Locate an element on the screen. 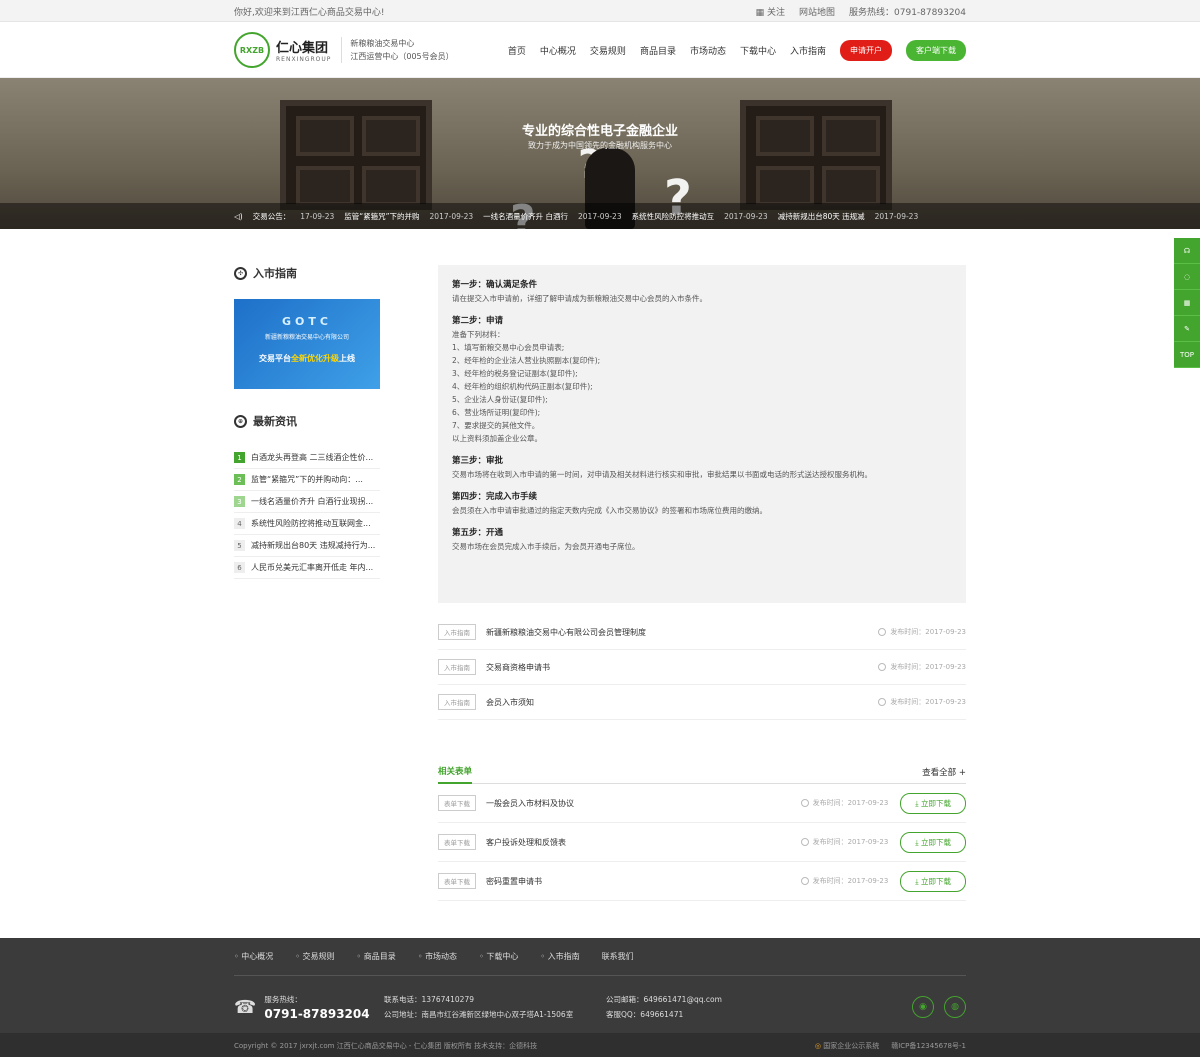 The height and width of the screenshot is (1057, 1200). form-title: 密码重置申请书 is located at coordinates (514, 881).